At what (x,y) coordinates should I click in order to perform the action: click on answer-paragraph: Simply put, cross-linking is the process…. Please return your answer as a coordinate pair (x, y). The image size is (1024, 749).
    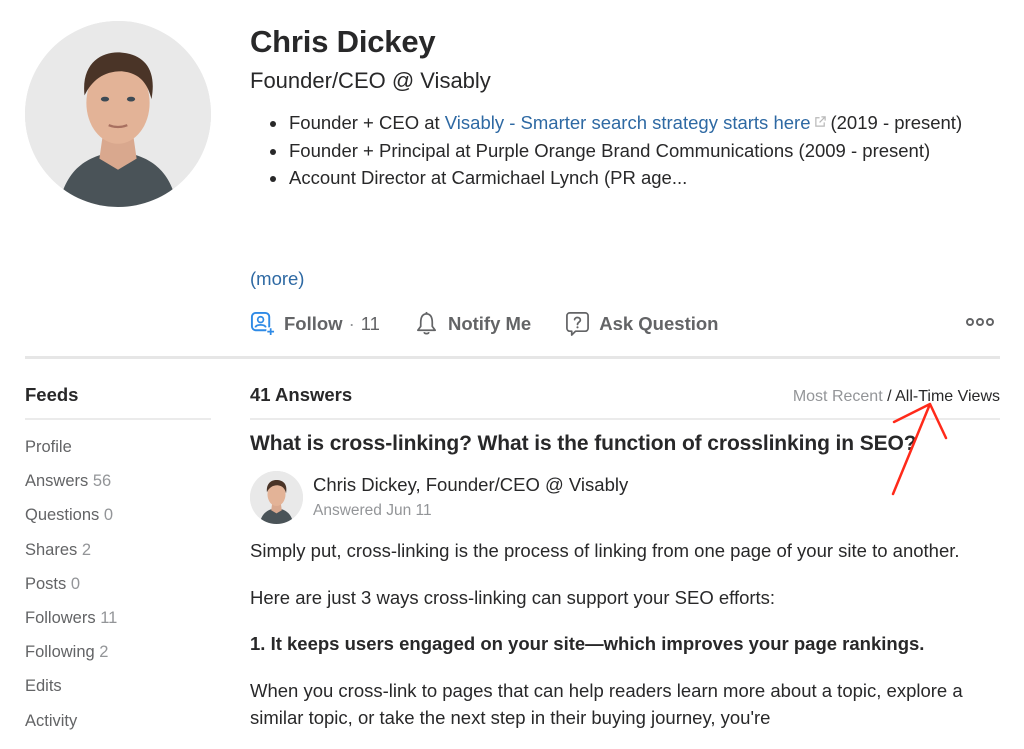
    Looking at the image, I should click on (605, 550).